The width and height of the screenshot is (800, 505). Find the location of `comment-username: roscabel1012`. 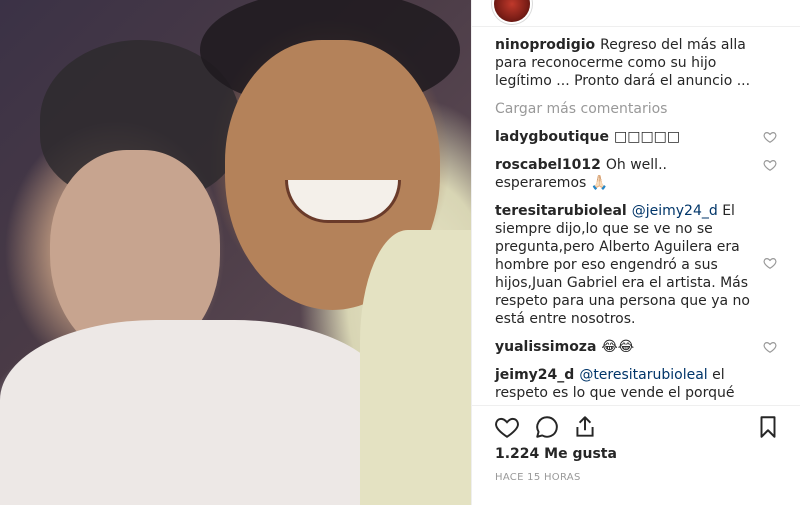

comment-username: roscabel1012 is located at coordinates (548, 165).